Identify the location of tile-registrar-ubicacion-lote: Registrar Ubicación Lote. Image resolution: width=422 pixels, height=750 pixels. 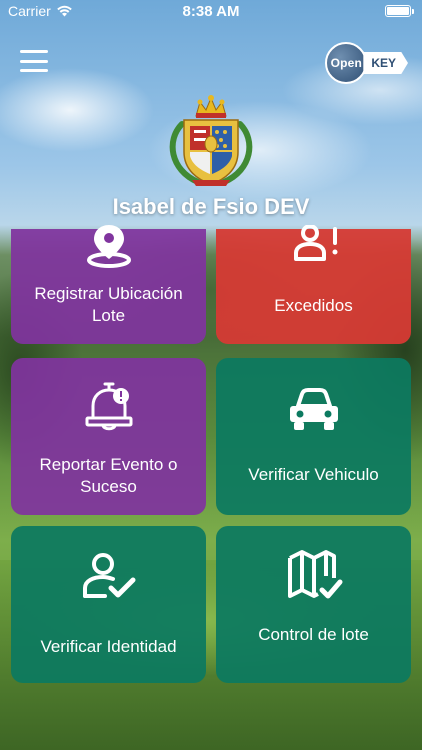
(108, 284).